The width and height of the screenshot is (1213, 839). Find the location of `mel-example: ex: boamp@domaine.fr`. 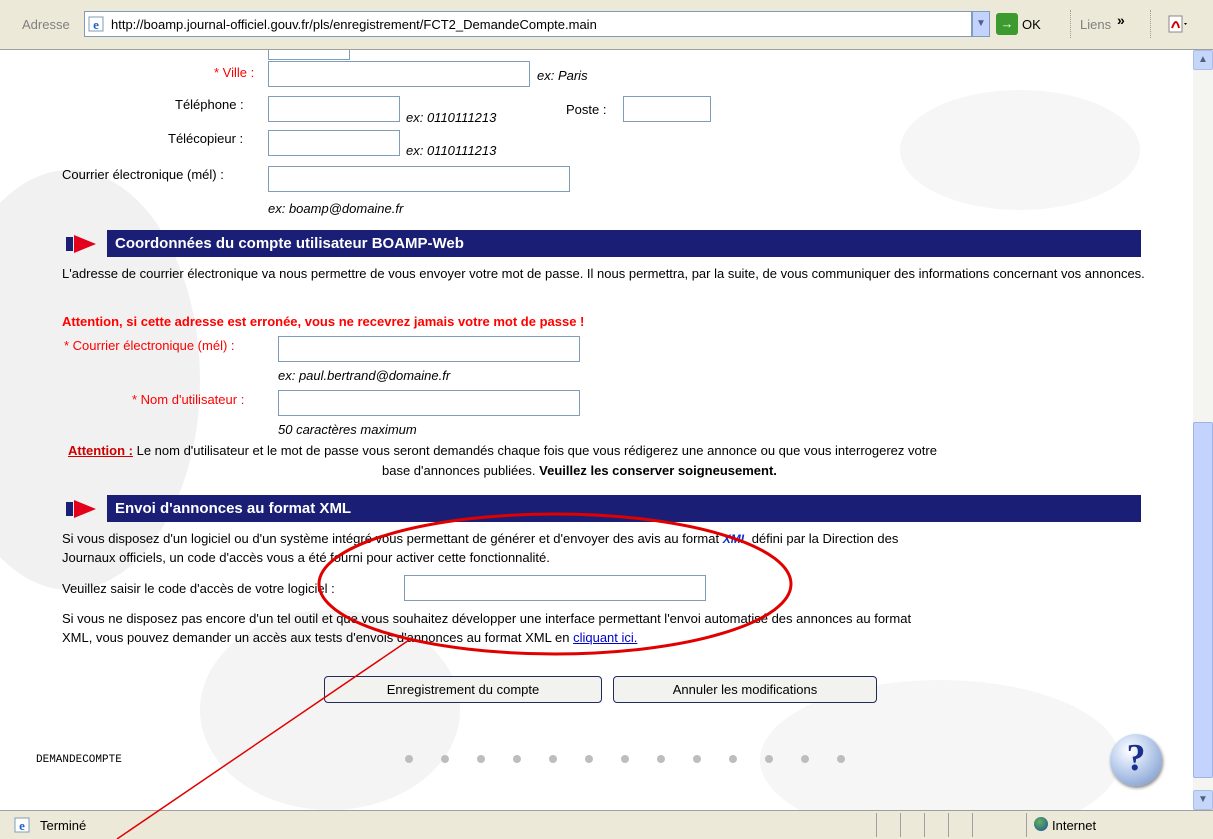

mel-example: ex: boamp@domaine.fr is located at coordinates (336, 208).